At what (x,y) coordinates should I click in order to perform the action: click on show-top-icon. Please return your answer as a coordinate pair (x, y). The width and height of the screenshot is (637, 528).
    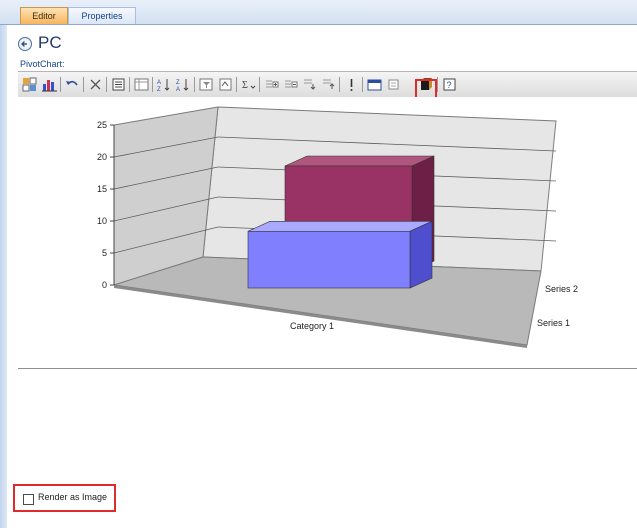
    Looking at the image, I should click on (225, 84).